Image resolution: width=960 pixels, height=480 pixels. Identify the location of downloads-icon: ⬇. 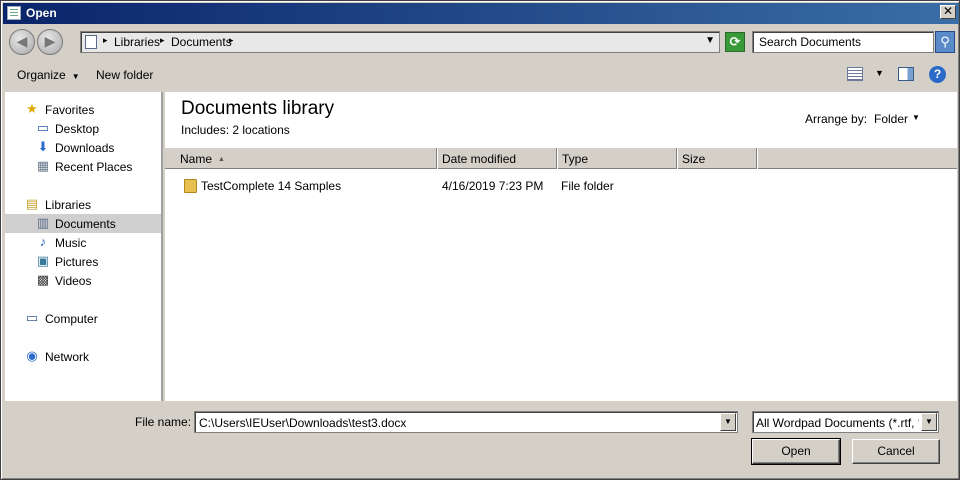
(43, 146).